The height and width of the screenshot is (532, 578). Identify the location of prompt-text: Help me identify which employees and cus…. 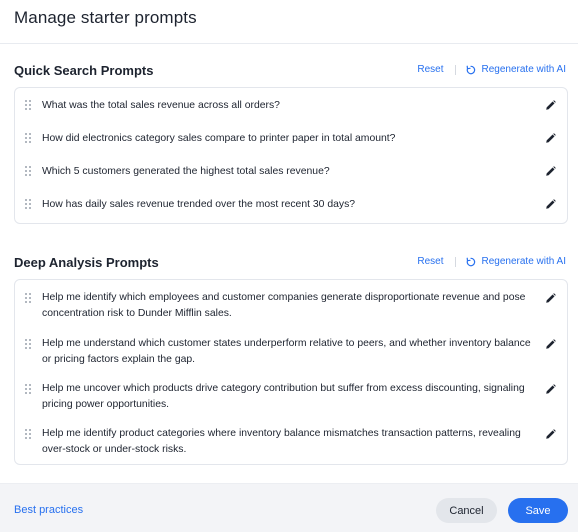
(284, 305).